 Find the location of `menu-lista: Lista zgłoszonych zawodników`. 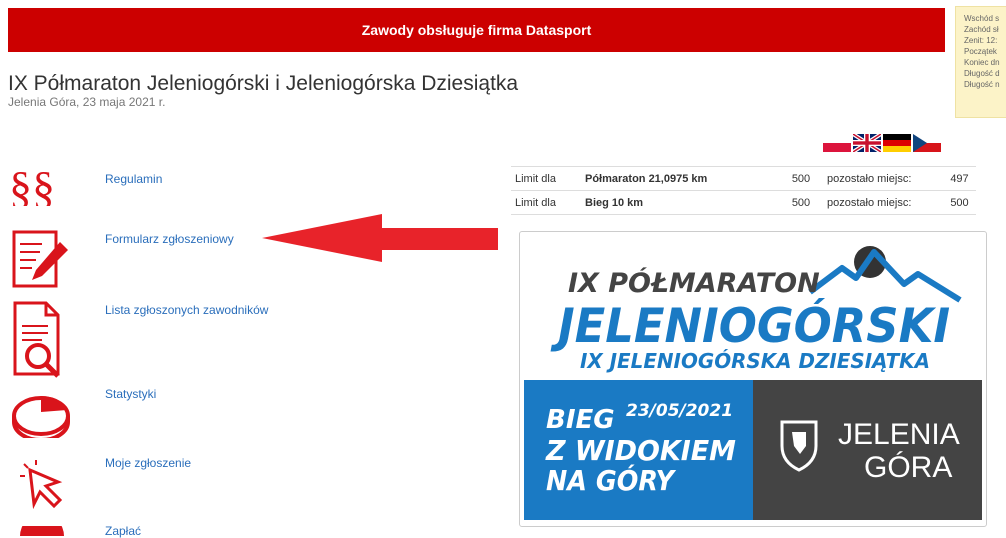

menu-lista: Lista zgłoszonych zawodników is located at coordinates (186, 310).